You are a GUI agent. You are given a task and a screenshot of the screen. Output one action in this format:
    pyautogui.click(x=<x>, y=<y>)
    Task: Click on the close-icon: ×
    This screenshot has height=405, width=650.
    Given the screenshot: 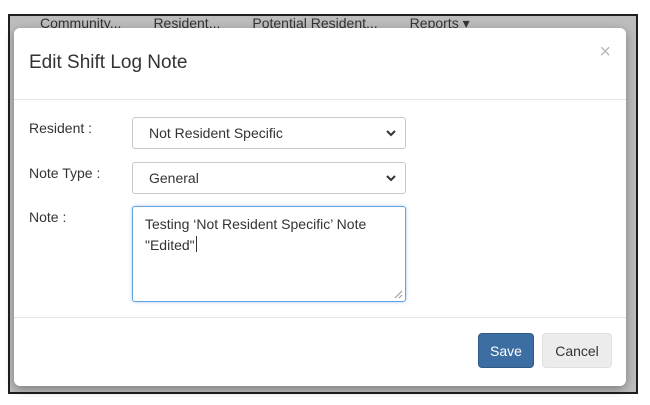 What is the action you would take?
    pyautogui.click(x=605, y=52)
    